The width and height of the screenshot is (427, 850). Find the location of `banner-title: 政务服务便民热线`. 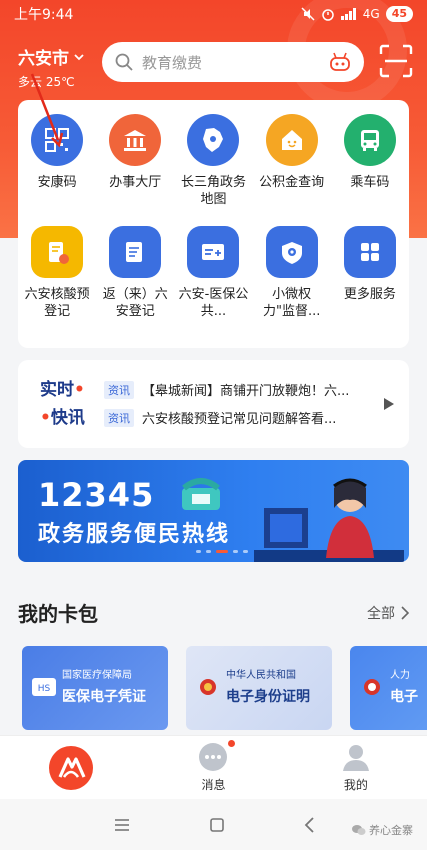

banner-title: 政务服务便民热线 is located at coordinates (134, 534).